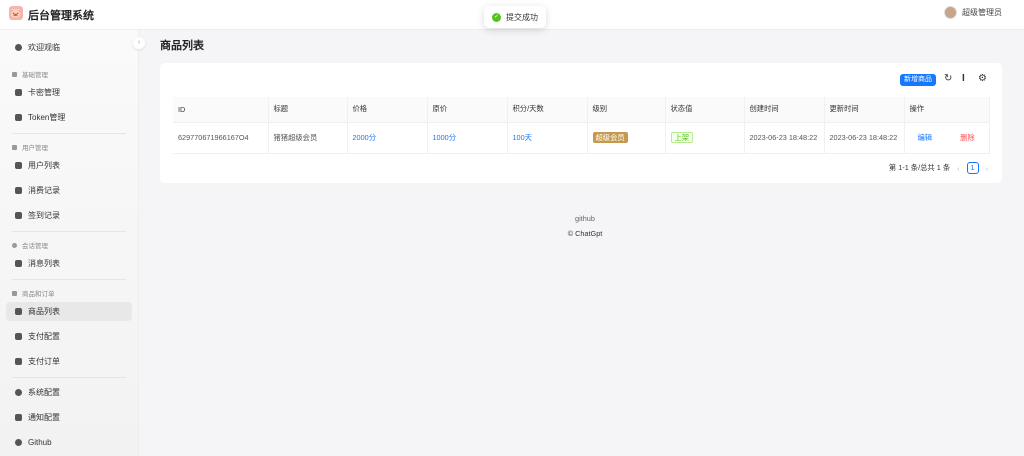 The width and height of the screenshot is (1024, 456). What do you see at coordinates (496, 17) in the screenshot?
I see `check-circle-icon: ✓` at bounding box center [496, 17].